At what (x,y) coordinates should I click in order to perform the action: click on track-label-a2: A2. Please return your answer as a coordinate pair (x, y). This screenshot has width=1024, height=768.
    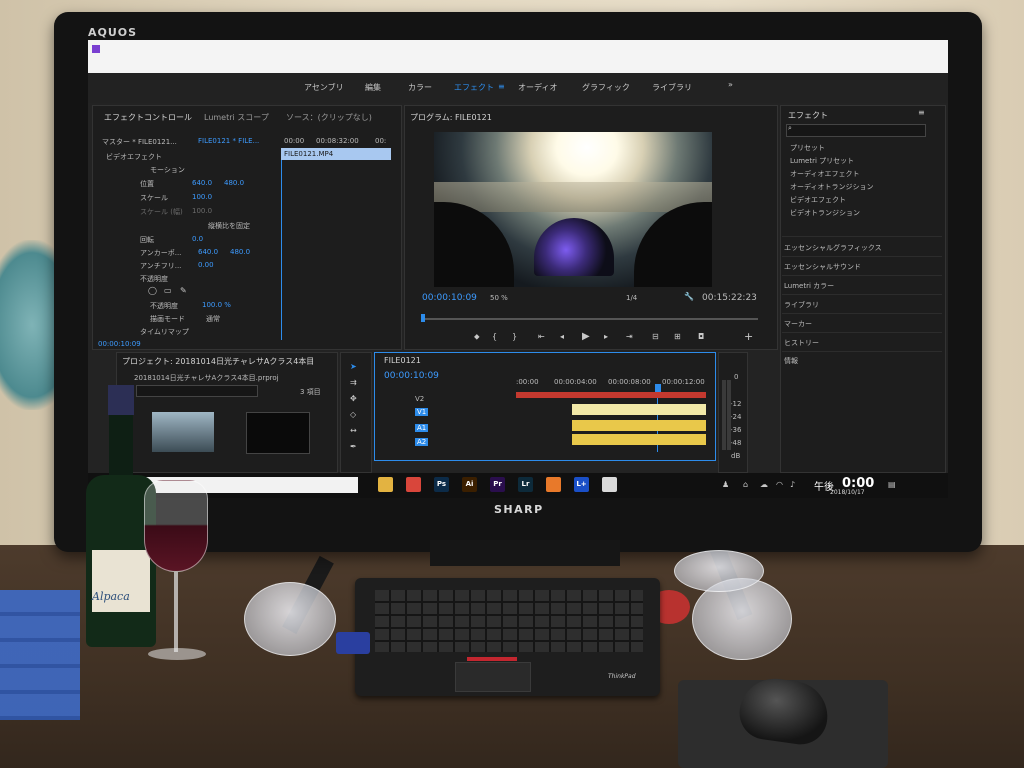
    Looking at the image, I should click on (422, 442).